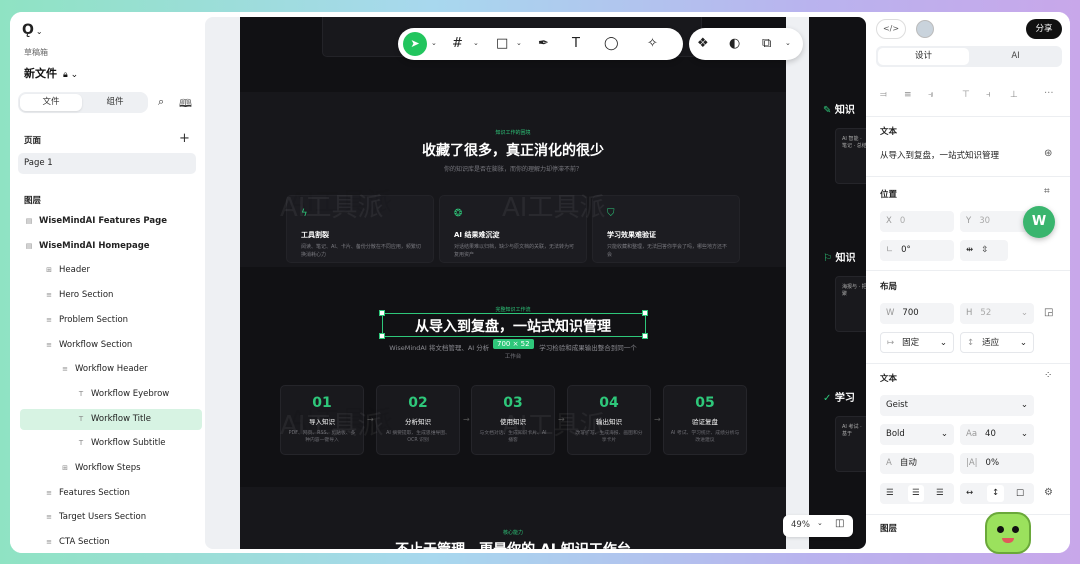 This screenshot has height=564, width=1080. Describe the element at coordinates (513, 420) in the screenshot. I see `workflow-step-card: 03 使用知识 与文档对话、生成知识卡片、AI 播客` at that location.